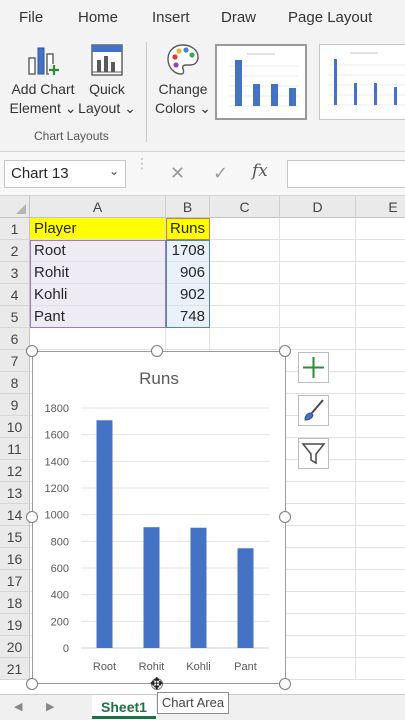 The image size is (405, 720). Describe the element at coordinates (15, 581) in the screenshot. I see `row-header-17: 17` at that location.